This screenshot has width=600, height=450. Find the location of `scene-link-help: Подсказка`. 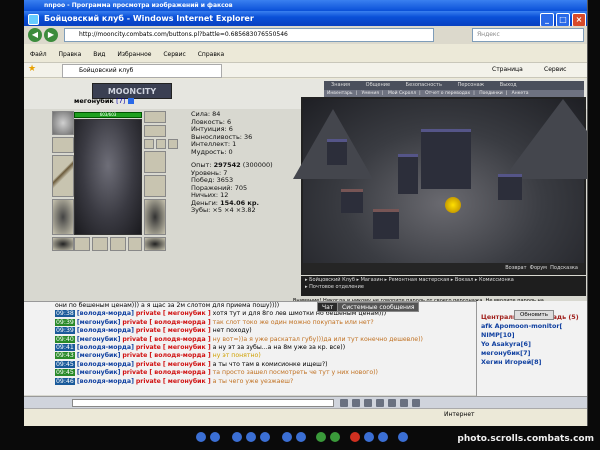

scene-link-help: Подсказка is located at coordinates (564, 268).